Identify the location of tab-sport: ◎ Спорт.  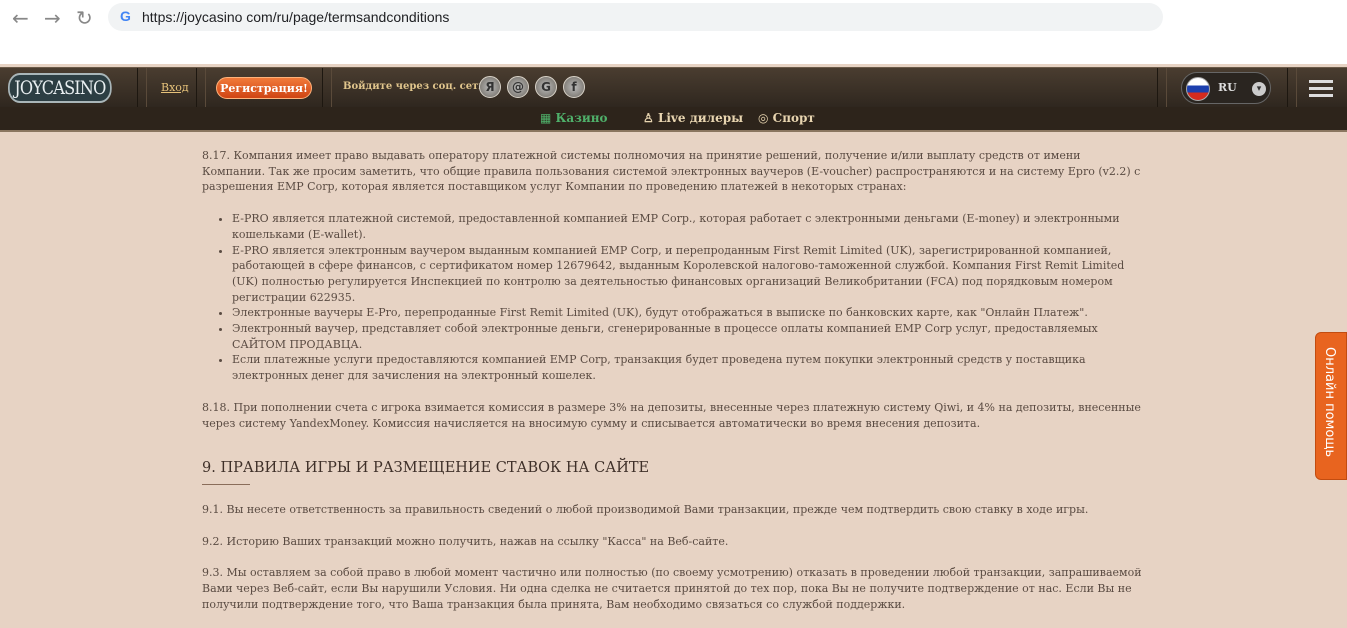
(786, 118).